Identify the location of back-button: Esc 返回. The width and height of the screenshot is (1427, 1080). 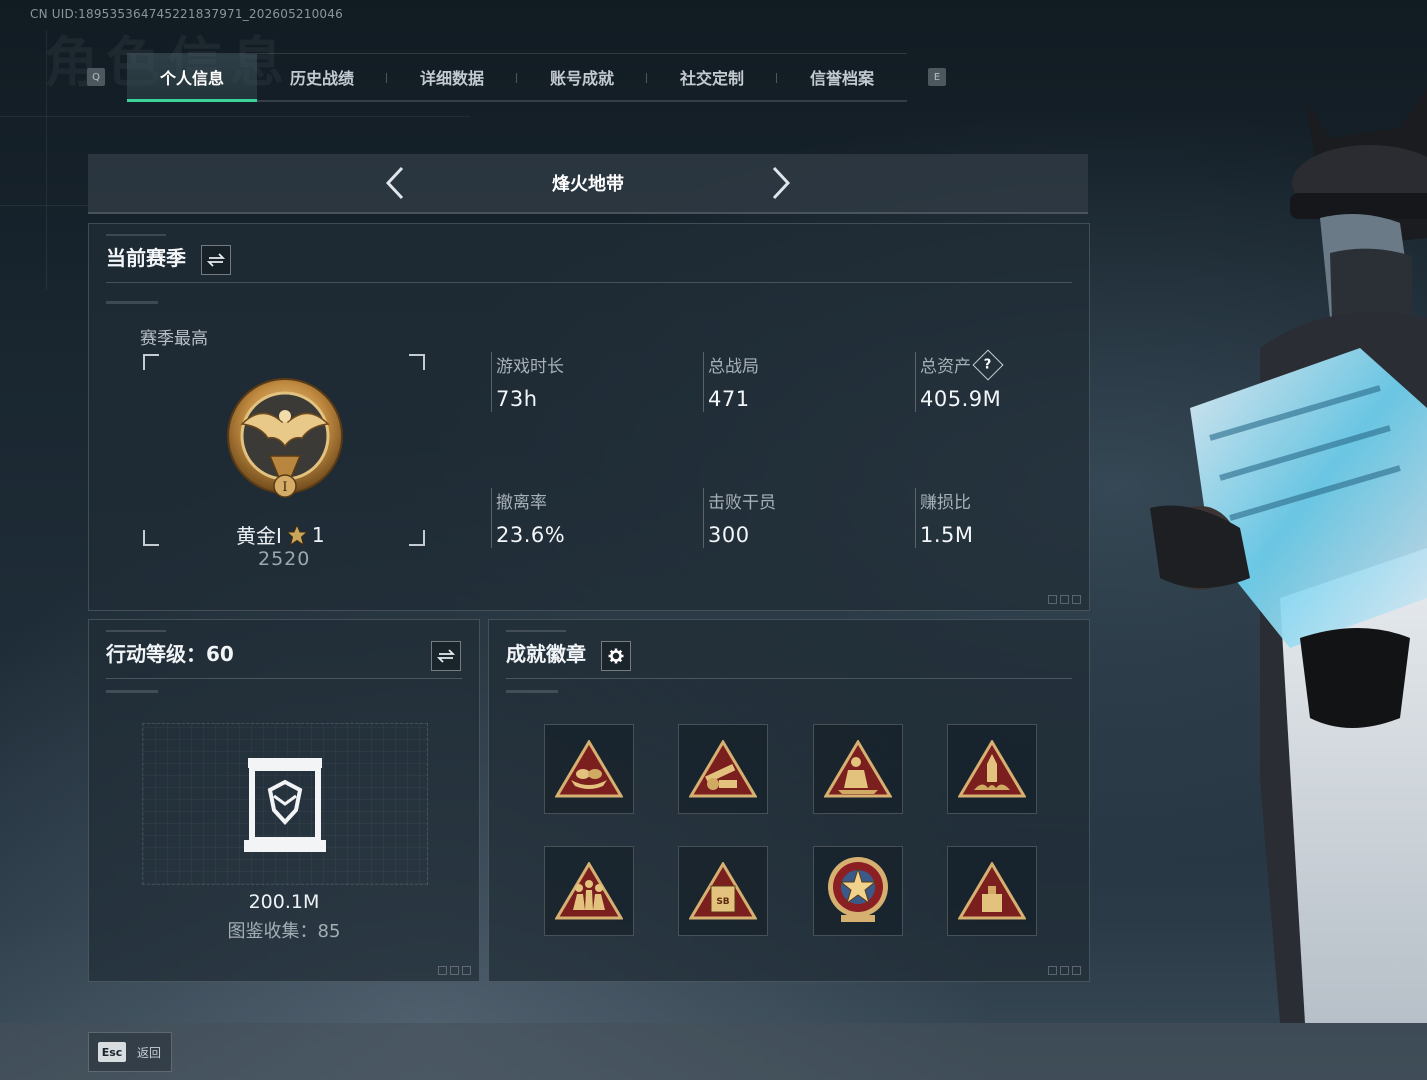
(130, 1052).